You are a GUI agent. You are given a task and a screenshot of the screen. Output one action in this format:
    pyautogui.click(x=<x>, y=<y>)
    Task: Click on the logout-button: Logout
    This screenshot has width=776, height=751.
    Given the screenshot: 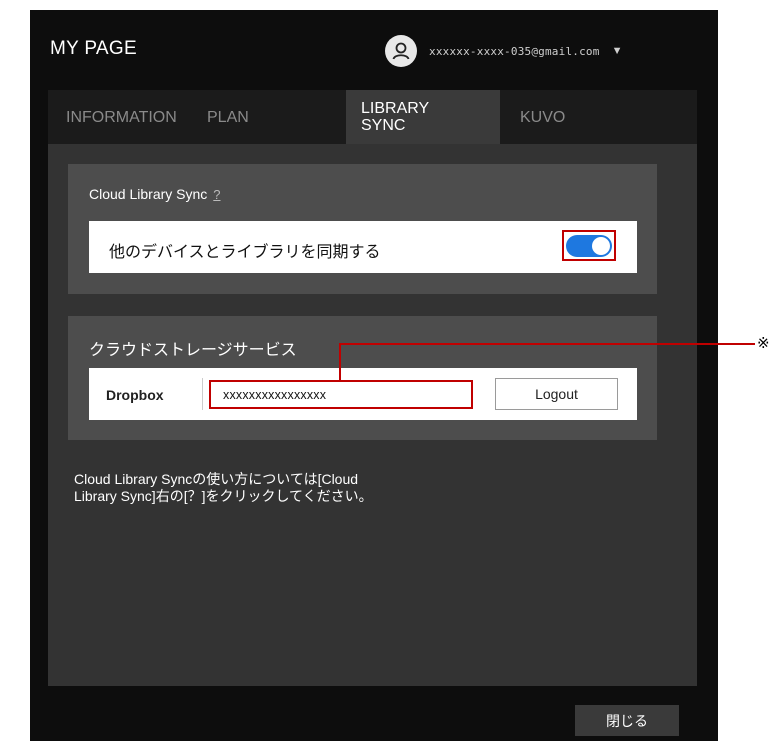 What is the action you would take?
    pyautogui.click(x=556, y=394)
    